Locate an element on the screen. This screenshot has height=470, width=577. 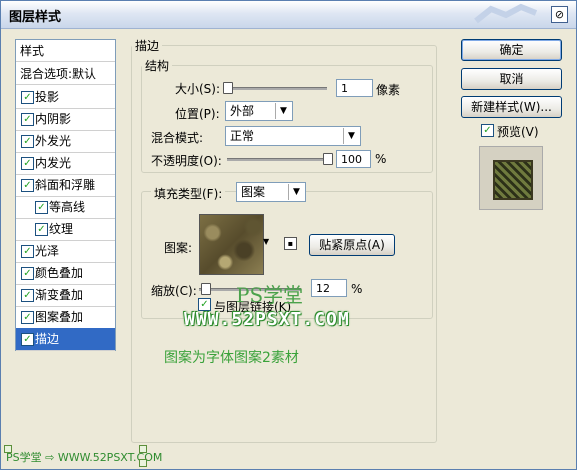
style-item: ✓ 纹理 is located at coordinates (65, 229).